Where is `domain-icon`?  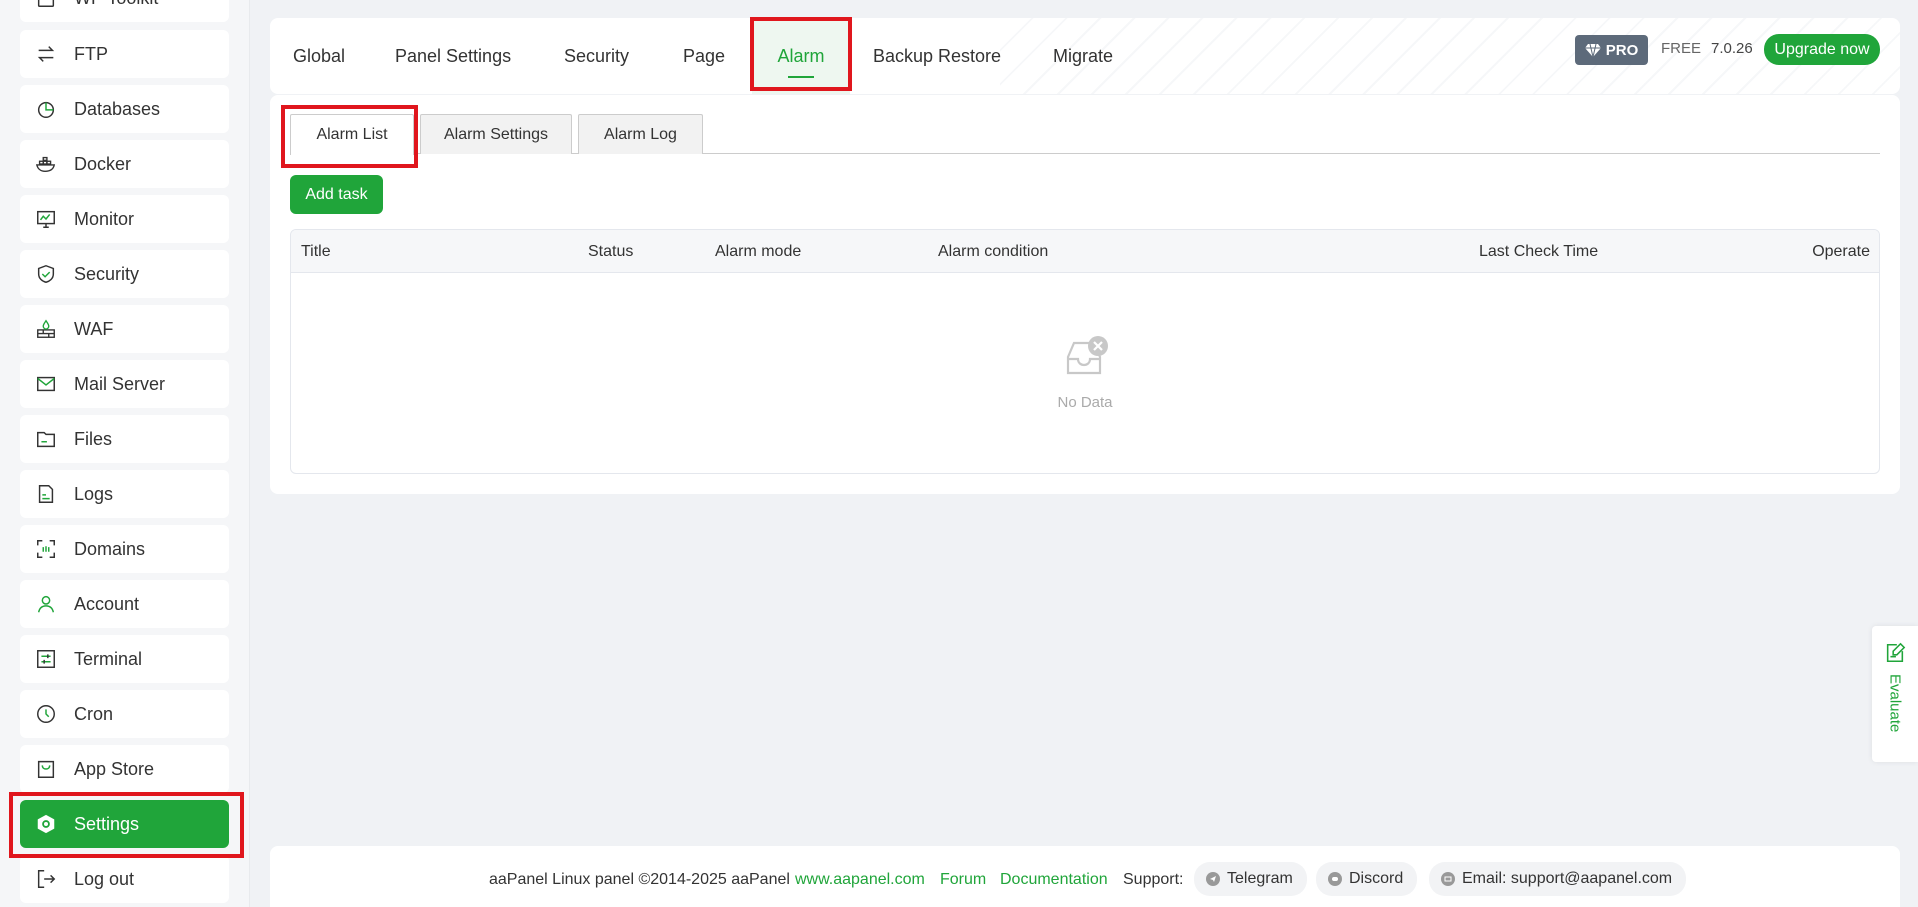 domain-icon is located at coordinates (46, 549).